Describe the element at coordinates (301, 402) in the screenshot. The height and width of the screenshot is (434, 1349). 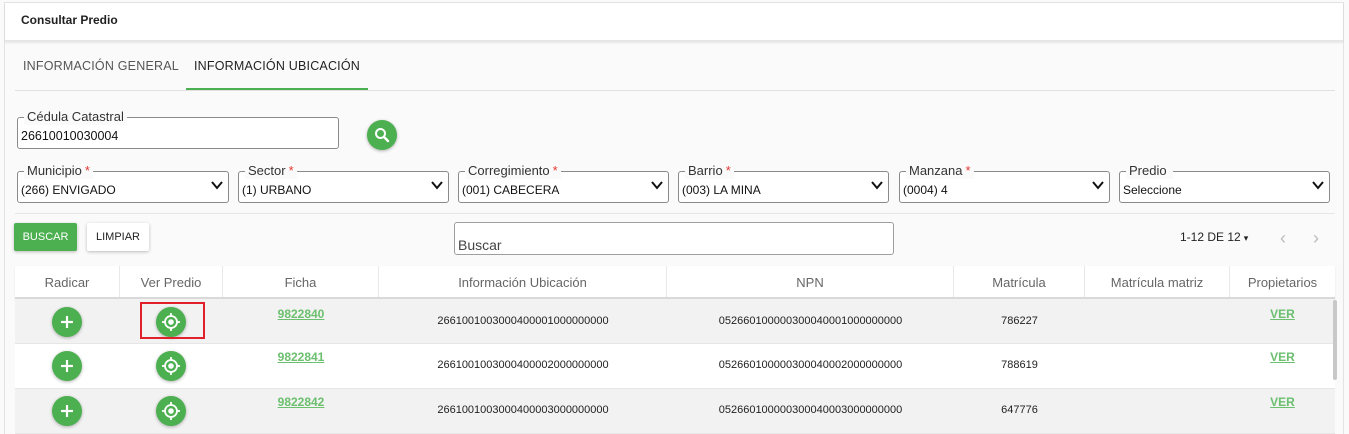
I see `ficha-link: 9822842` at that location.